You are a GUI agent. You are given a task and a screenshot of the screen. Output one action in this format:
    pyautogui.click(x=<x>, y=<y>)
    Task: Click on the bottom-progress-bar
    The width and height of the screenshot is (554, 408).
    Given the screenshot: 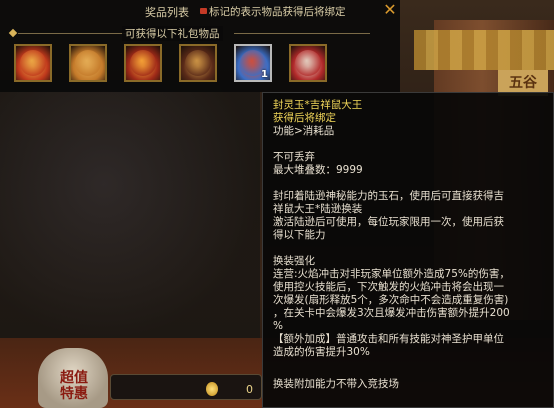 What is the action you would take?
    pyautogui.click(x=186, y=387)
    